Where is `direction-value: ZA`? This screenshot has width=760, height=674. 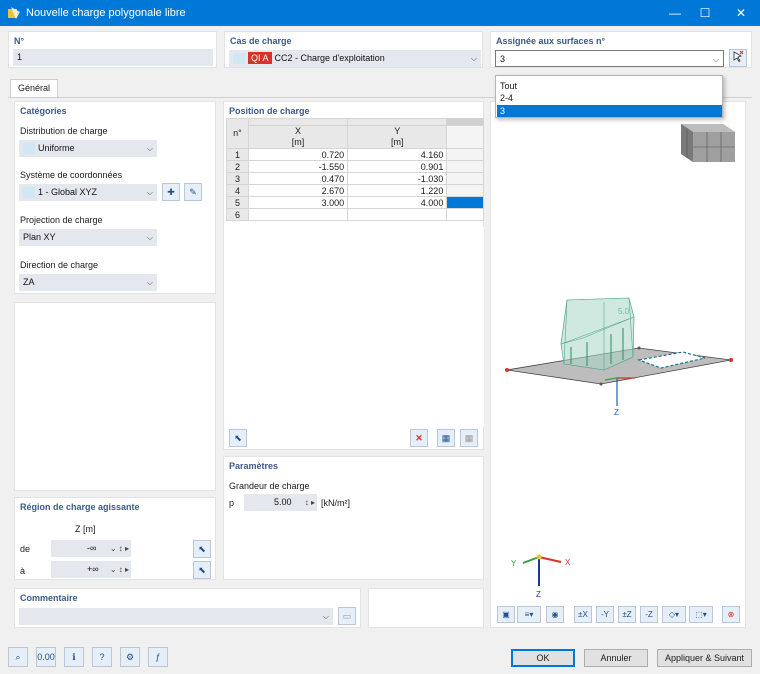
direction-value: ZA is located at coordinates (29, 282).